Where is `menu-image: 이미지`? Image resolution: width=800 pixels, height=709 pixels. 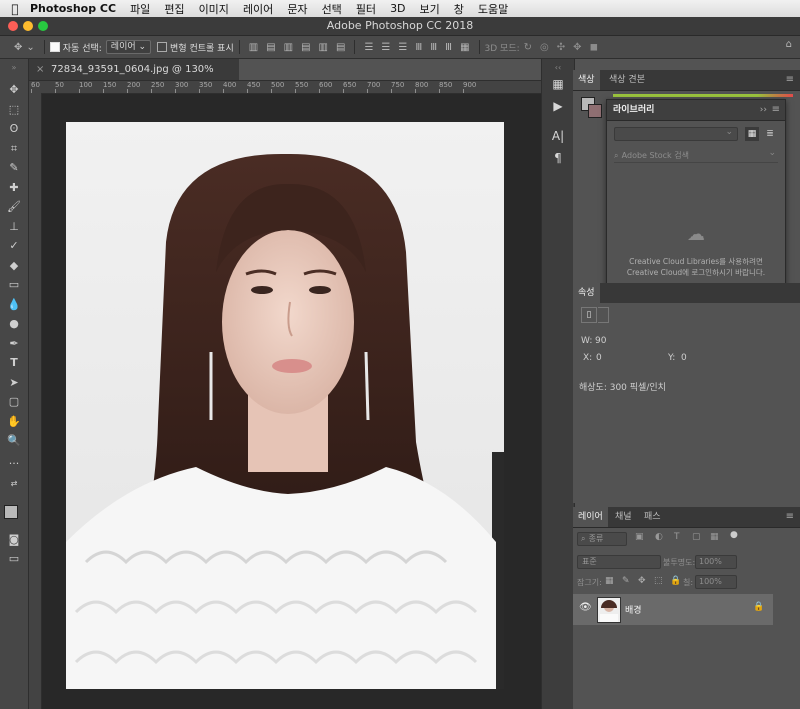
menu-image: 이미지 is located at coordinates (214, 9).